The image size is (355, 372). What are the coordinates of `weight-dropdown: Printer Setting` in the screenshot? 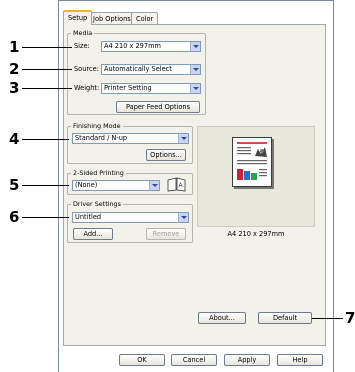 It's located at (151, 88).